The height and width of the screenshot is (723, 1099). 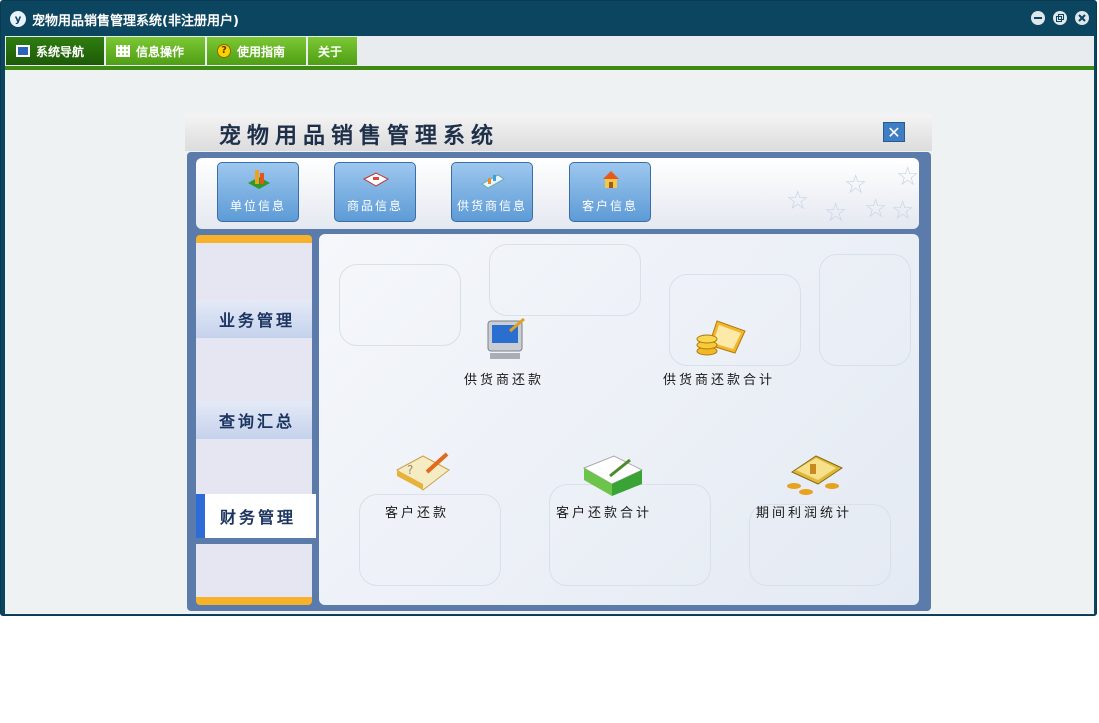 I want to click on sidebar: 业务管理 查询汇总 财务管理, so click(x=256, y=420).